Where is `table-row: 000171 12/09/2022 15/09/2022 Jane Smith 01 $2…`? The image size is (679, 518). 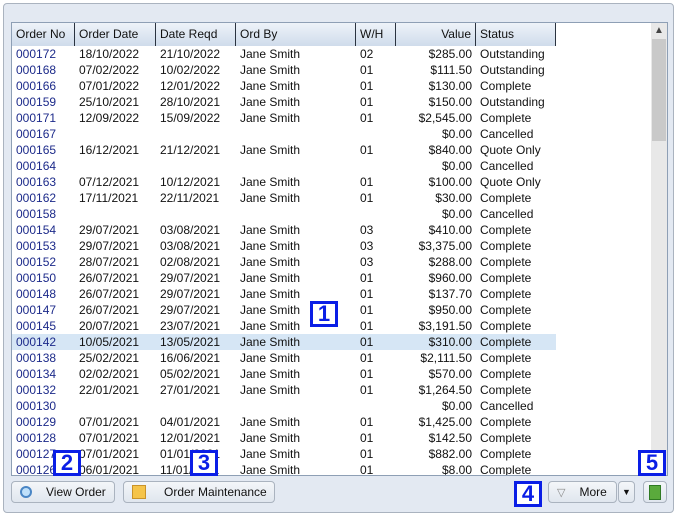
table-row: 000171 12/09/2022 15/09/2022 Jane Smith 01 $2… is located at coordinates (284, 118).